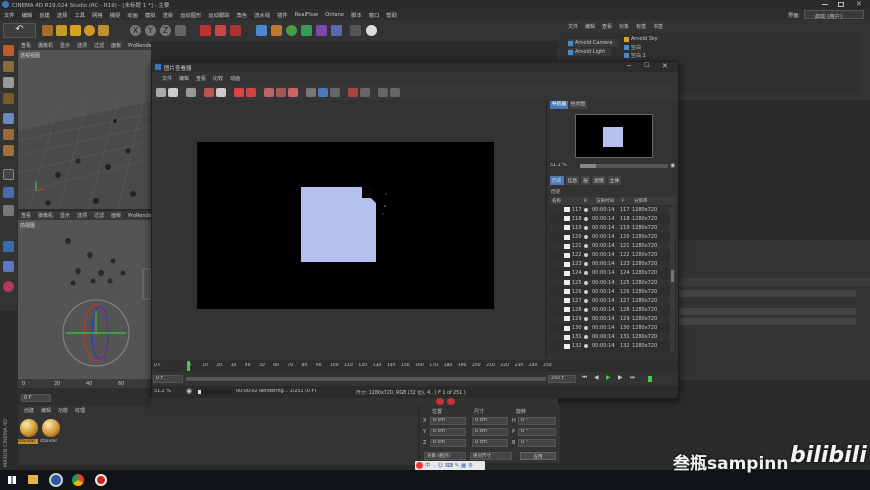 The width and height of the screenshot is (870, 490). Describe the element at coordinates (8, 174) in the screenshot. I see `axis-mode-icon` at that location.